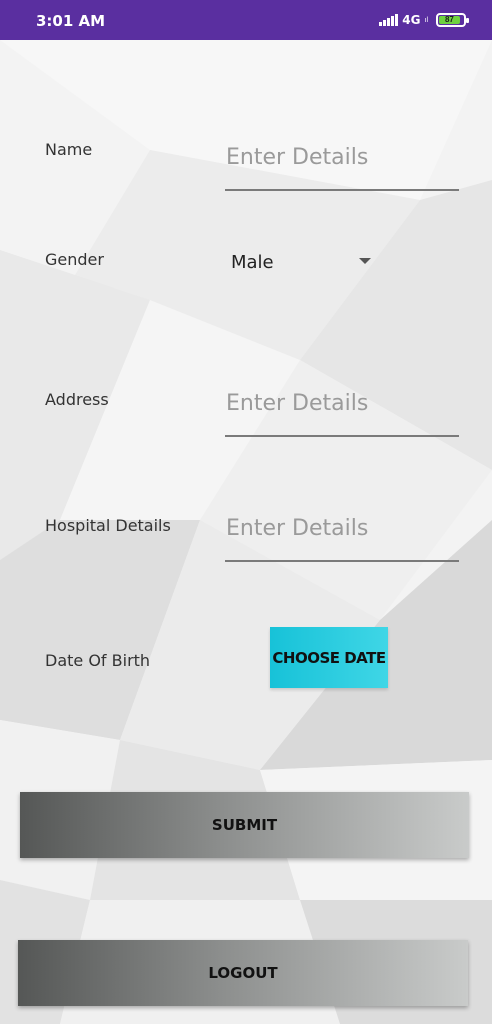 The width and height of the screenshot is (492, 1024). I want to click on signal-bars-icon, so click(389, 20).